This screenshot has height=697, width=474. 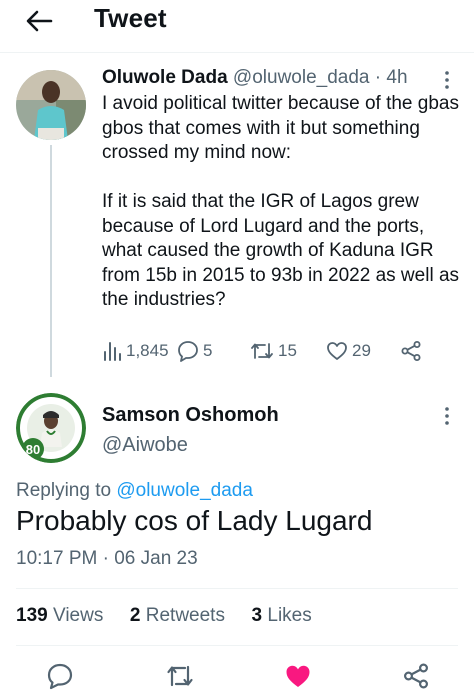 What do you see at coordinates (130, 18) in the screenshot?
I see `page-title: Tweet` at bounding box center [130, 18].